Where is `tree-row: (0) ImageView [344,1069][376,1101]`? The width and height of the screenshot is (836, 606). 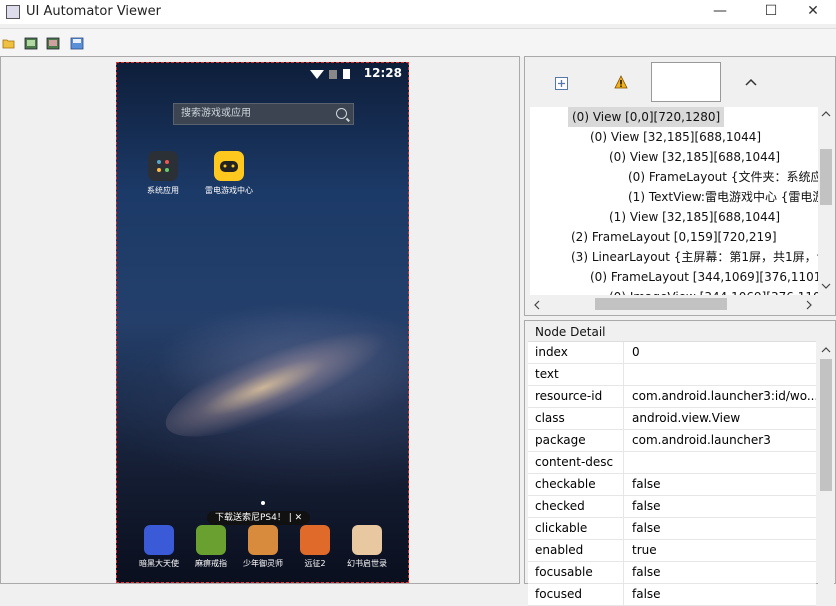
tree-row: (0) ImageView [344,1069][376,1101] is located at coordinates (720, 291).